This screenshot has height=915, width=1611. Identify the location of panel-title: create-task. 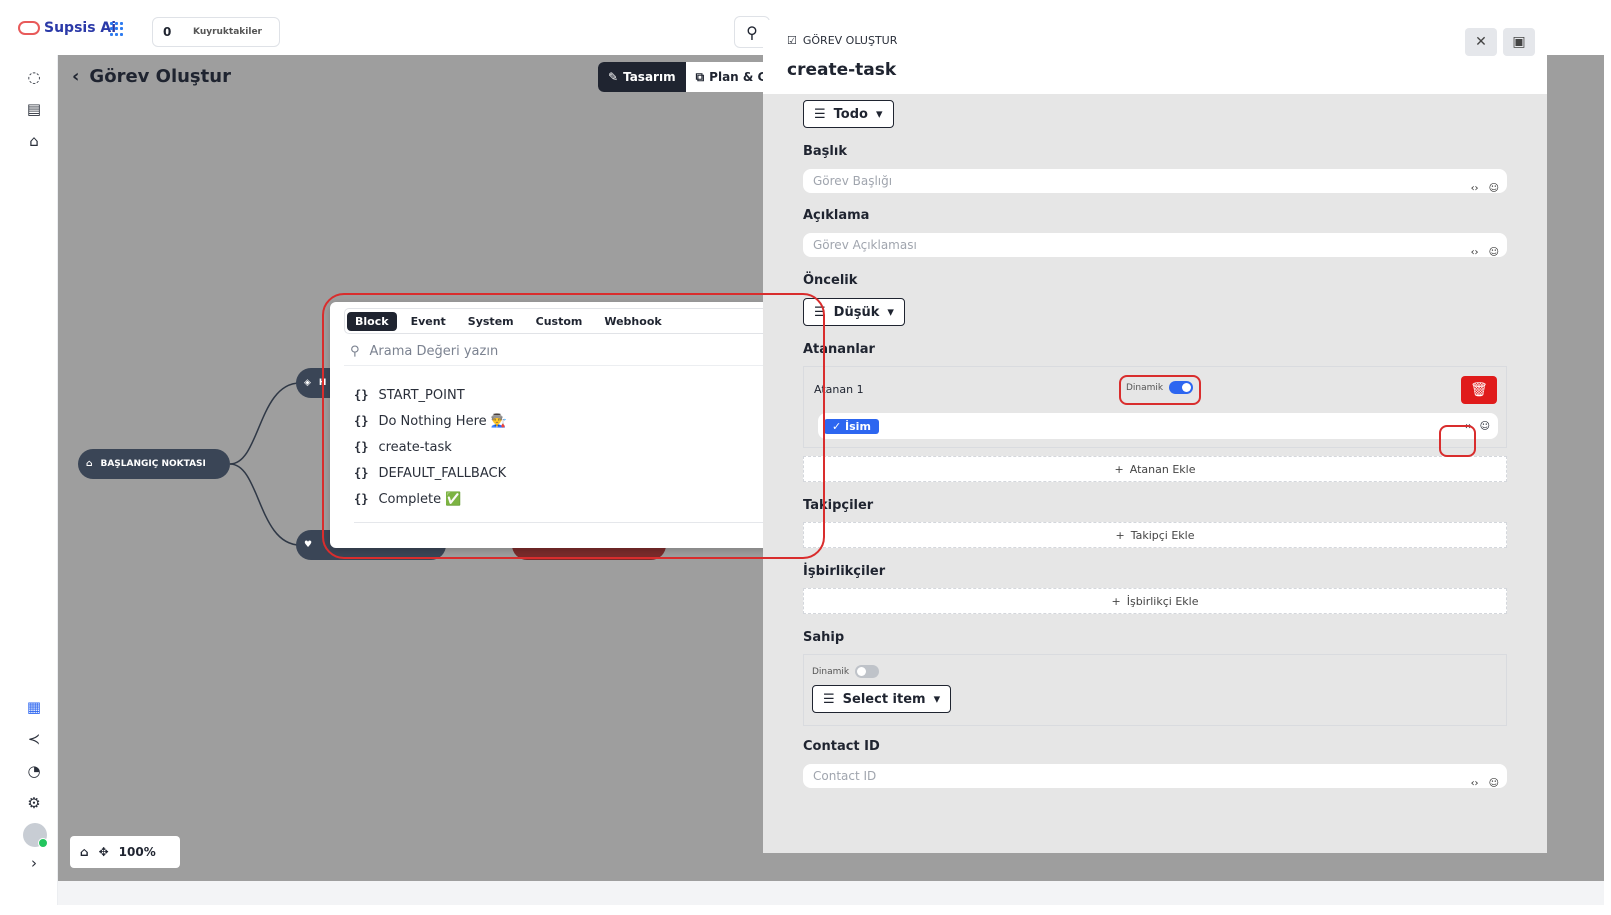
(842, 70).